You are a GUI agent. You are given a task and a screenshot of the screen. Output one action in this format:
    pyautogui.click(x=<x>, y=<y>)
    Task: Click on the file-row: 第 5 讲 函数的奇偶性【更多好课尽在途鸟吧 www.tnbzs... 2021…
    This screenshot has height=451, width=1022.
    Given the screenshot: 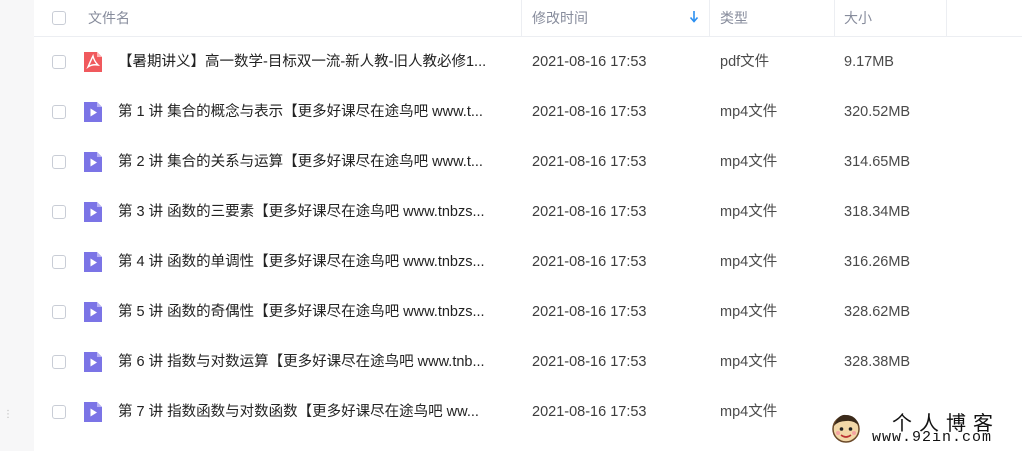 What is the action you would take?
    pyautogui.click(x=528, y=312)
    